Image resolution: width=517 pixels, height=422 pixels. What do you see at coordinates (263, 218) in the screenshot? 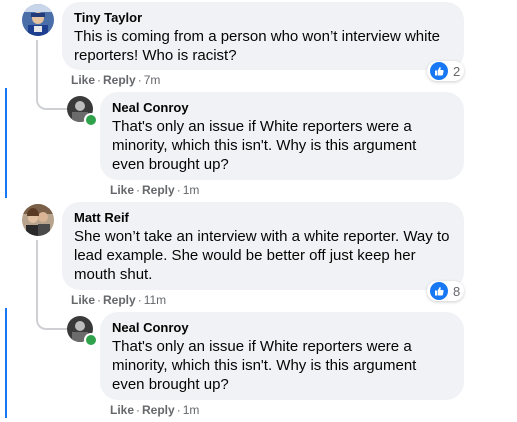
I see `comment-author: Matt Reif` at bounding box center [263, 218].